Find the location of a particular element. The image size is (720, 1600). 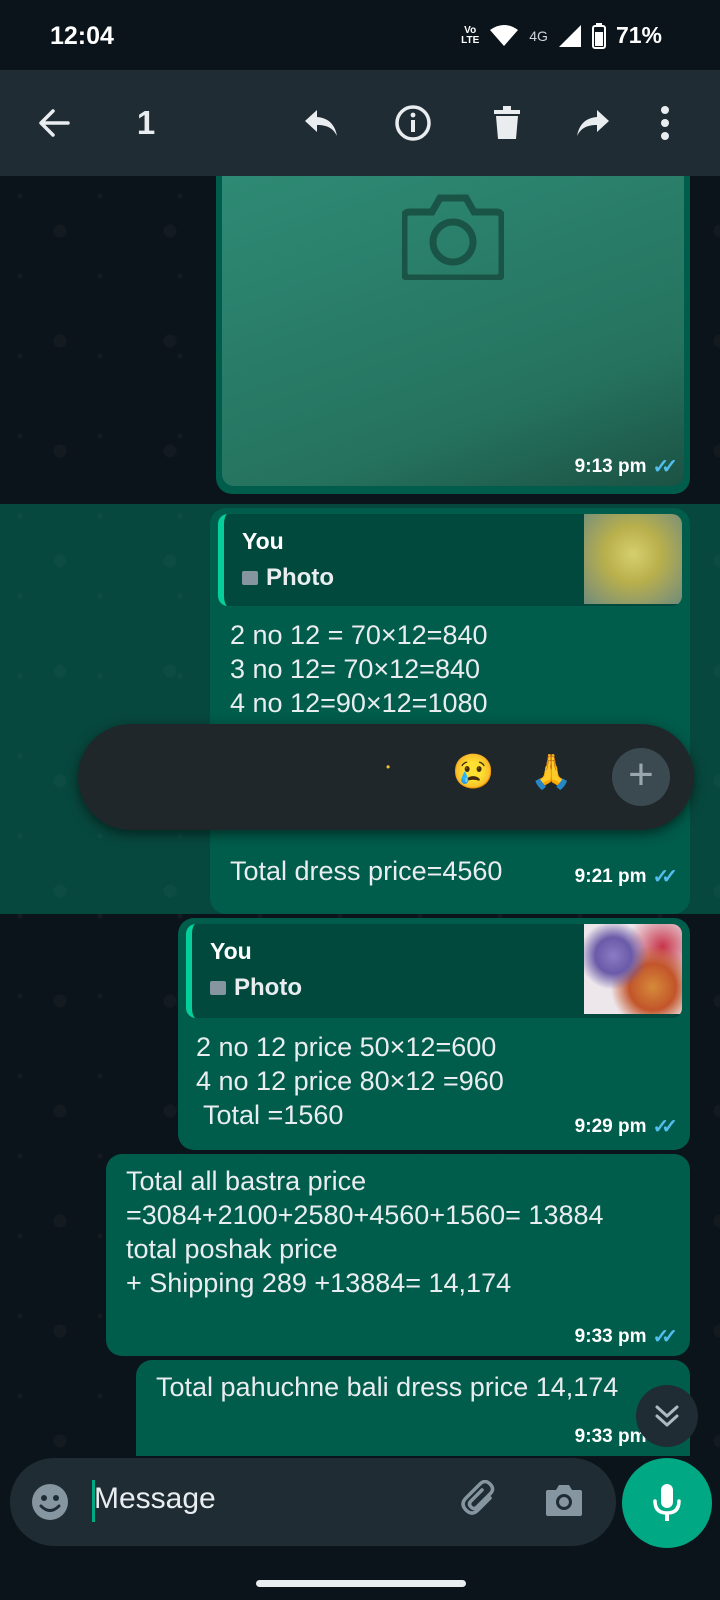

battery-level: 71% is located at coordinates (638, 35).